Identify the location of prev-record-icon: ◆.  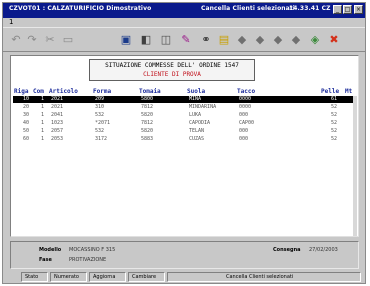
(260, 40).